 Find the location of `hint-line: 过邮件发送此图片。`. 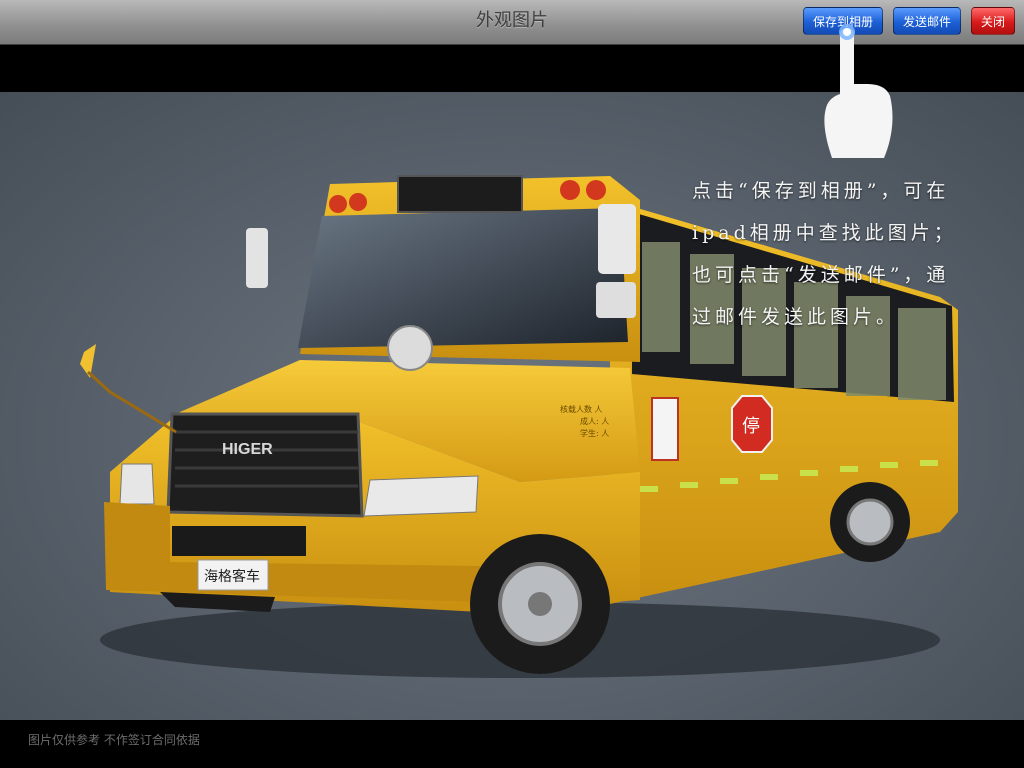

hint-line: 过邮件发送此图片。 is located at coordinates (796, 317).